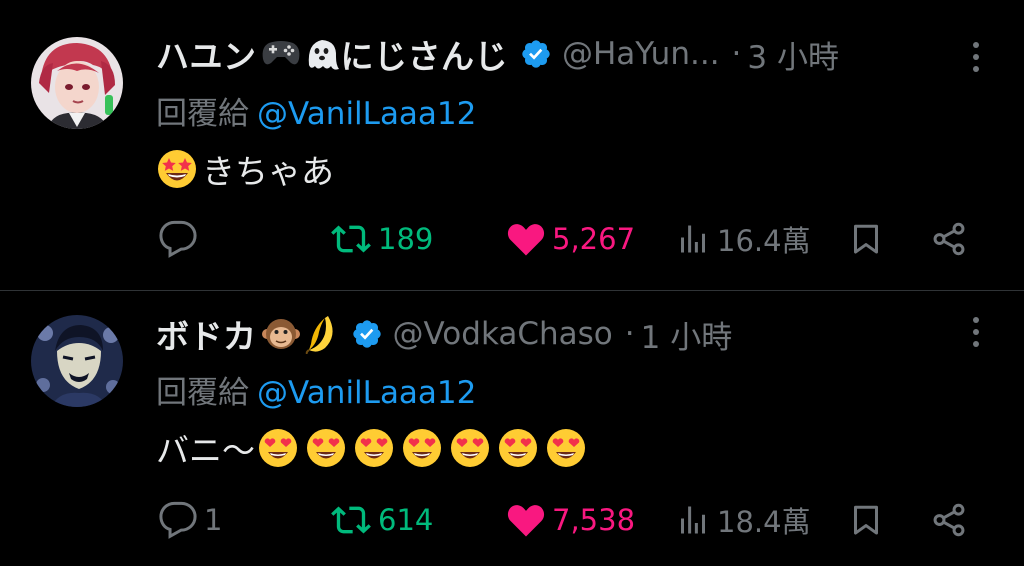  I want to click on tweet-body-text: バニ～, so click(205, 450).